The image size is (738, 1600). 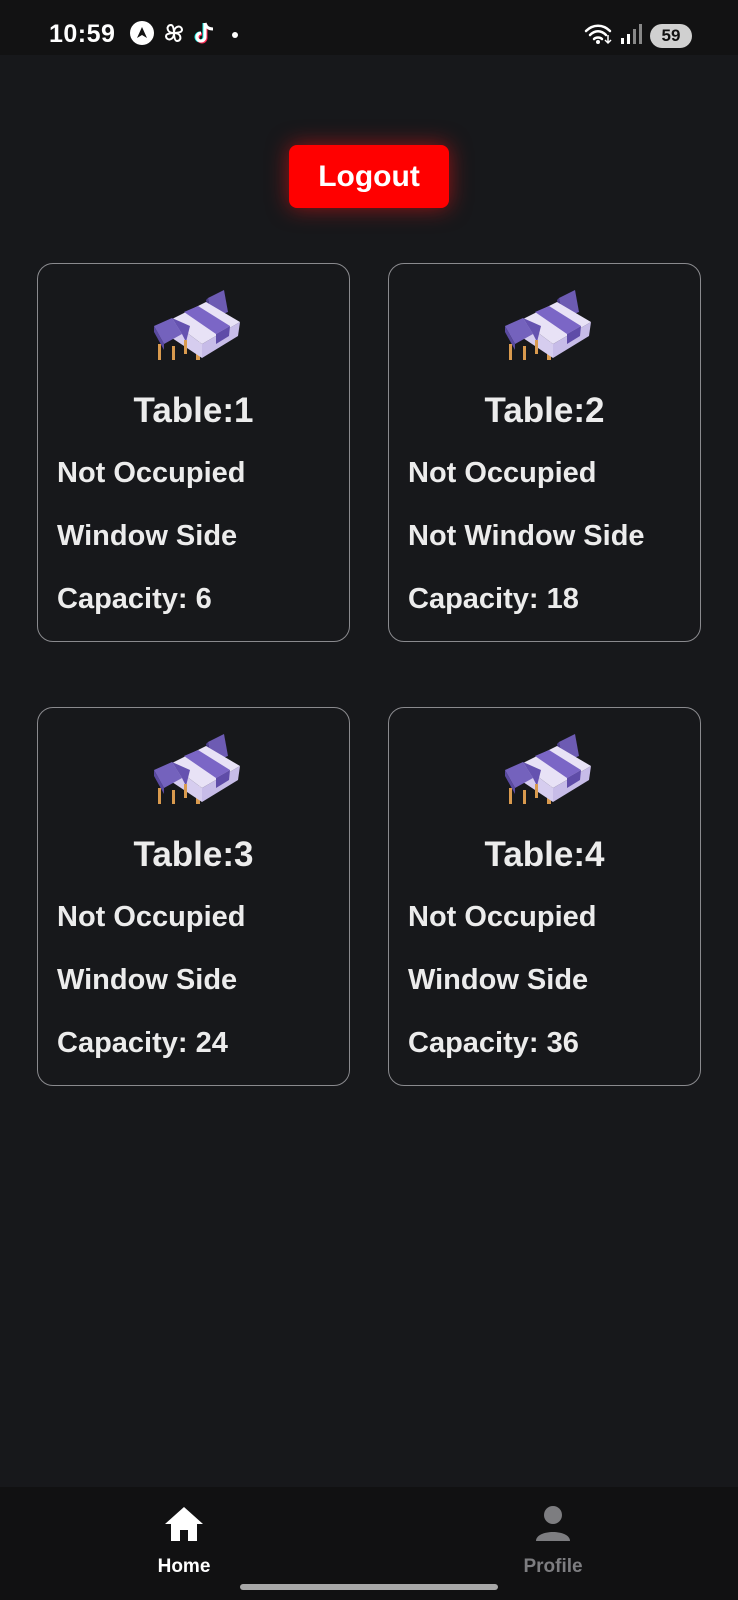 What do you see at coordinates (142, 1043) in the screenshot?
I see `capacity-text: Capacity: 24` at bounding box center [142, 1043].